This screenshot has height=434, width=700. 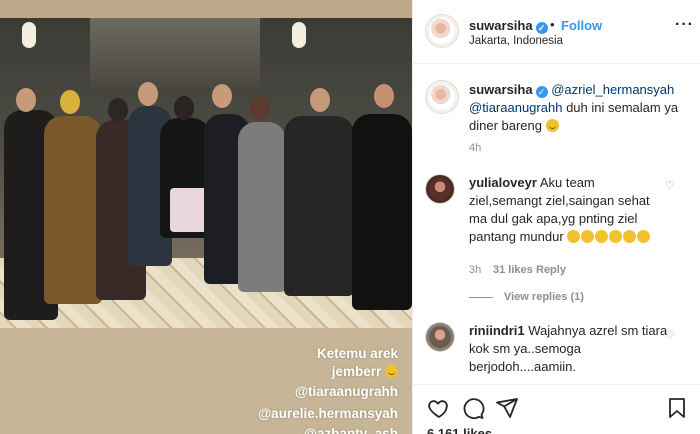 I want to click on caption-author-avatar, so click(x=442, y=97).